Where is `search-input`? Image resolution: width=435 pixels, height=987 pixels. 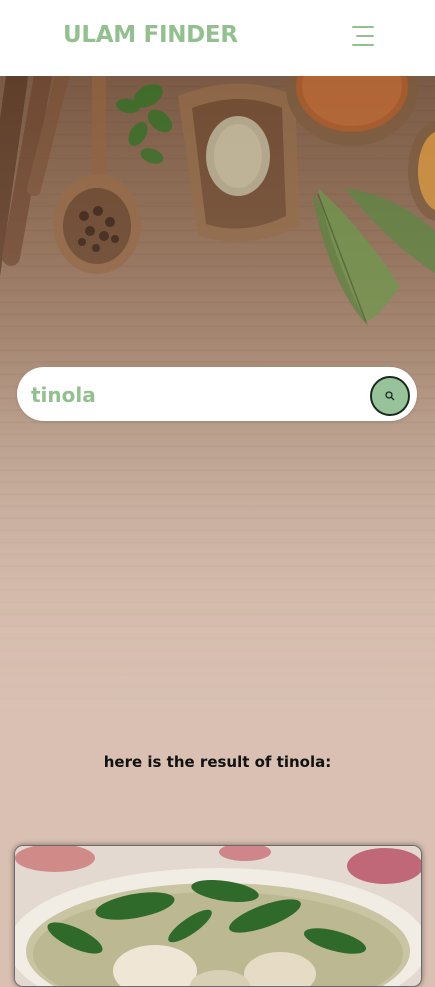
search-input is located at coordinates (196, 395).